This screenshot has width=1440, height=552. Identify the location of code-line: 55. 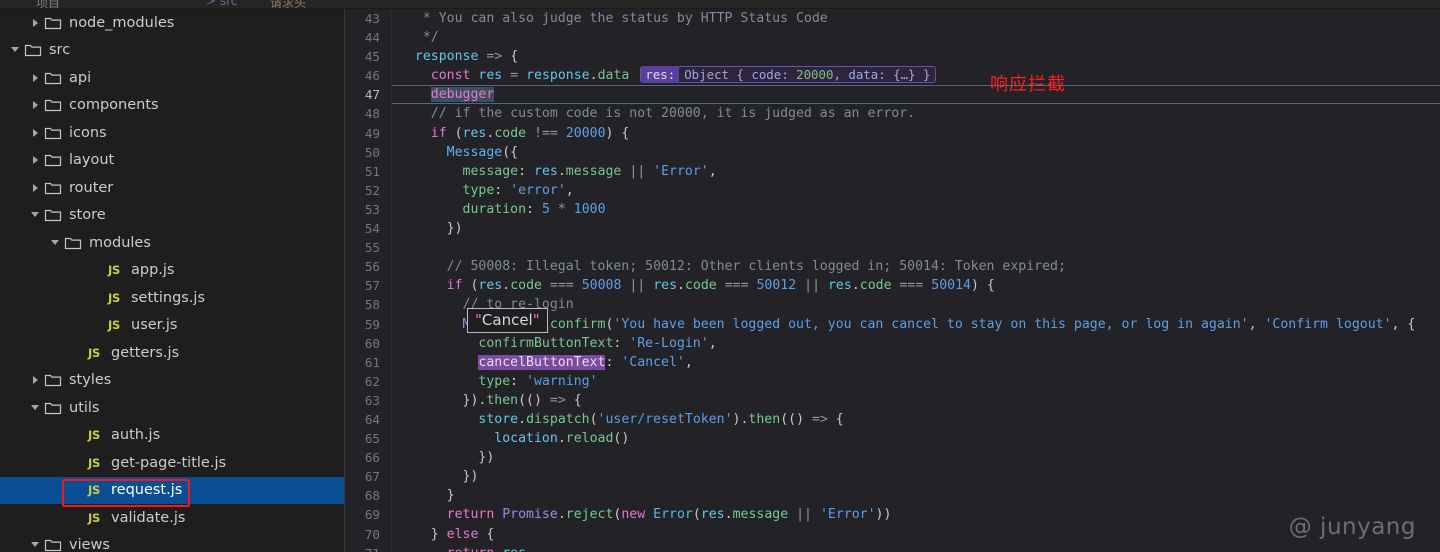
(892, 247).